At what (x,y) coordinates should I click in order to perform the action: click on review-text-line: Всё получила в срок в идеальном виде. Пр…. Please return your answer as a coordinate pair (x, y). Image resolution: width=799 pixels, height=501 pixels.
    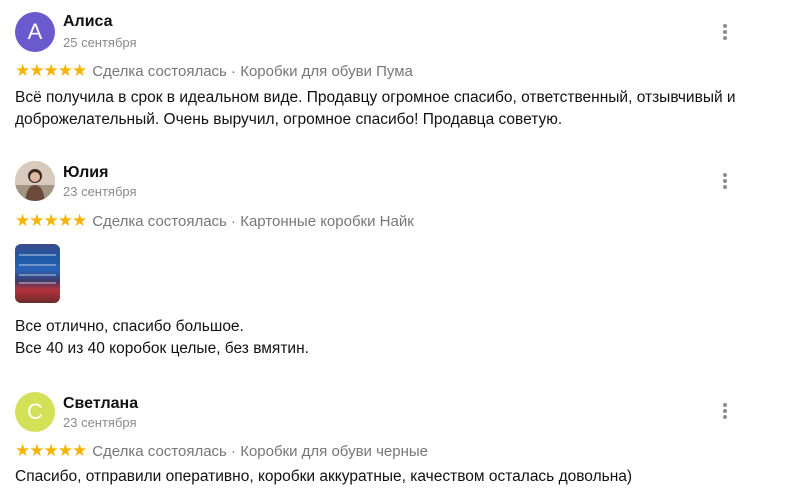
    Looking at the image, I should click on (375, 97).